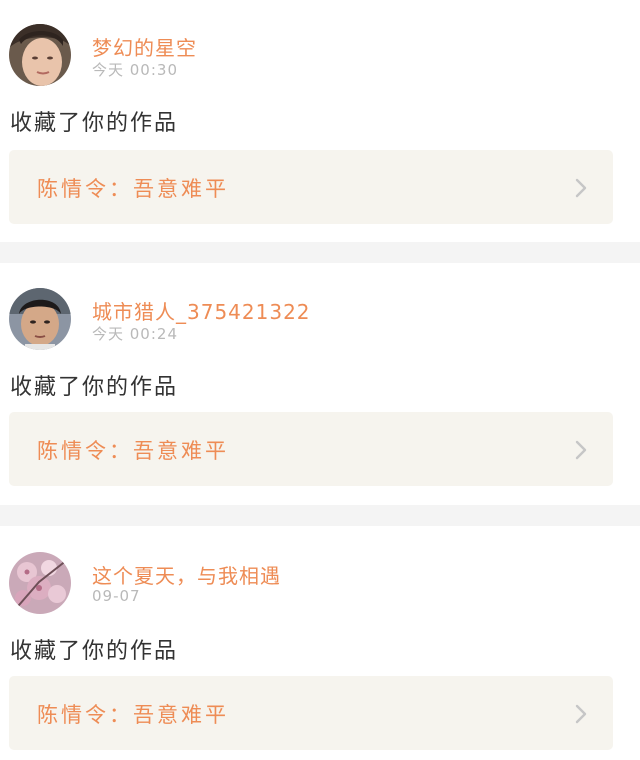 This screenshot has height=760, width=640. I want to click on timestamp: 09-07, so click(116, 596).